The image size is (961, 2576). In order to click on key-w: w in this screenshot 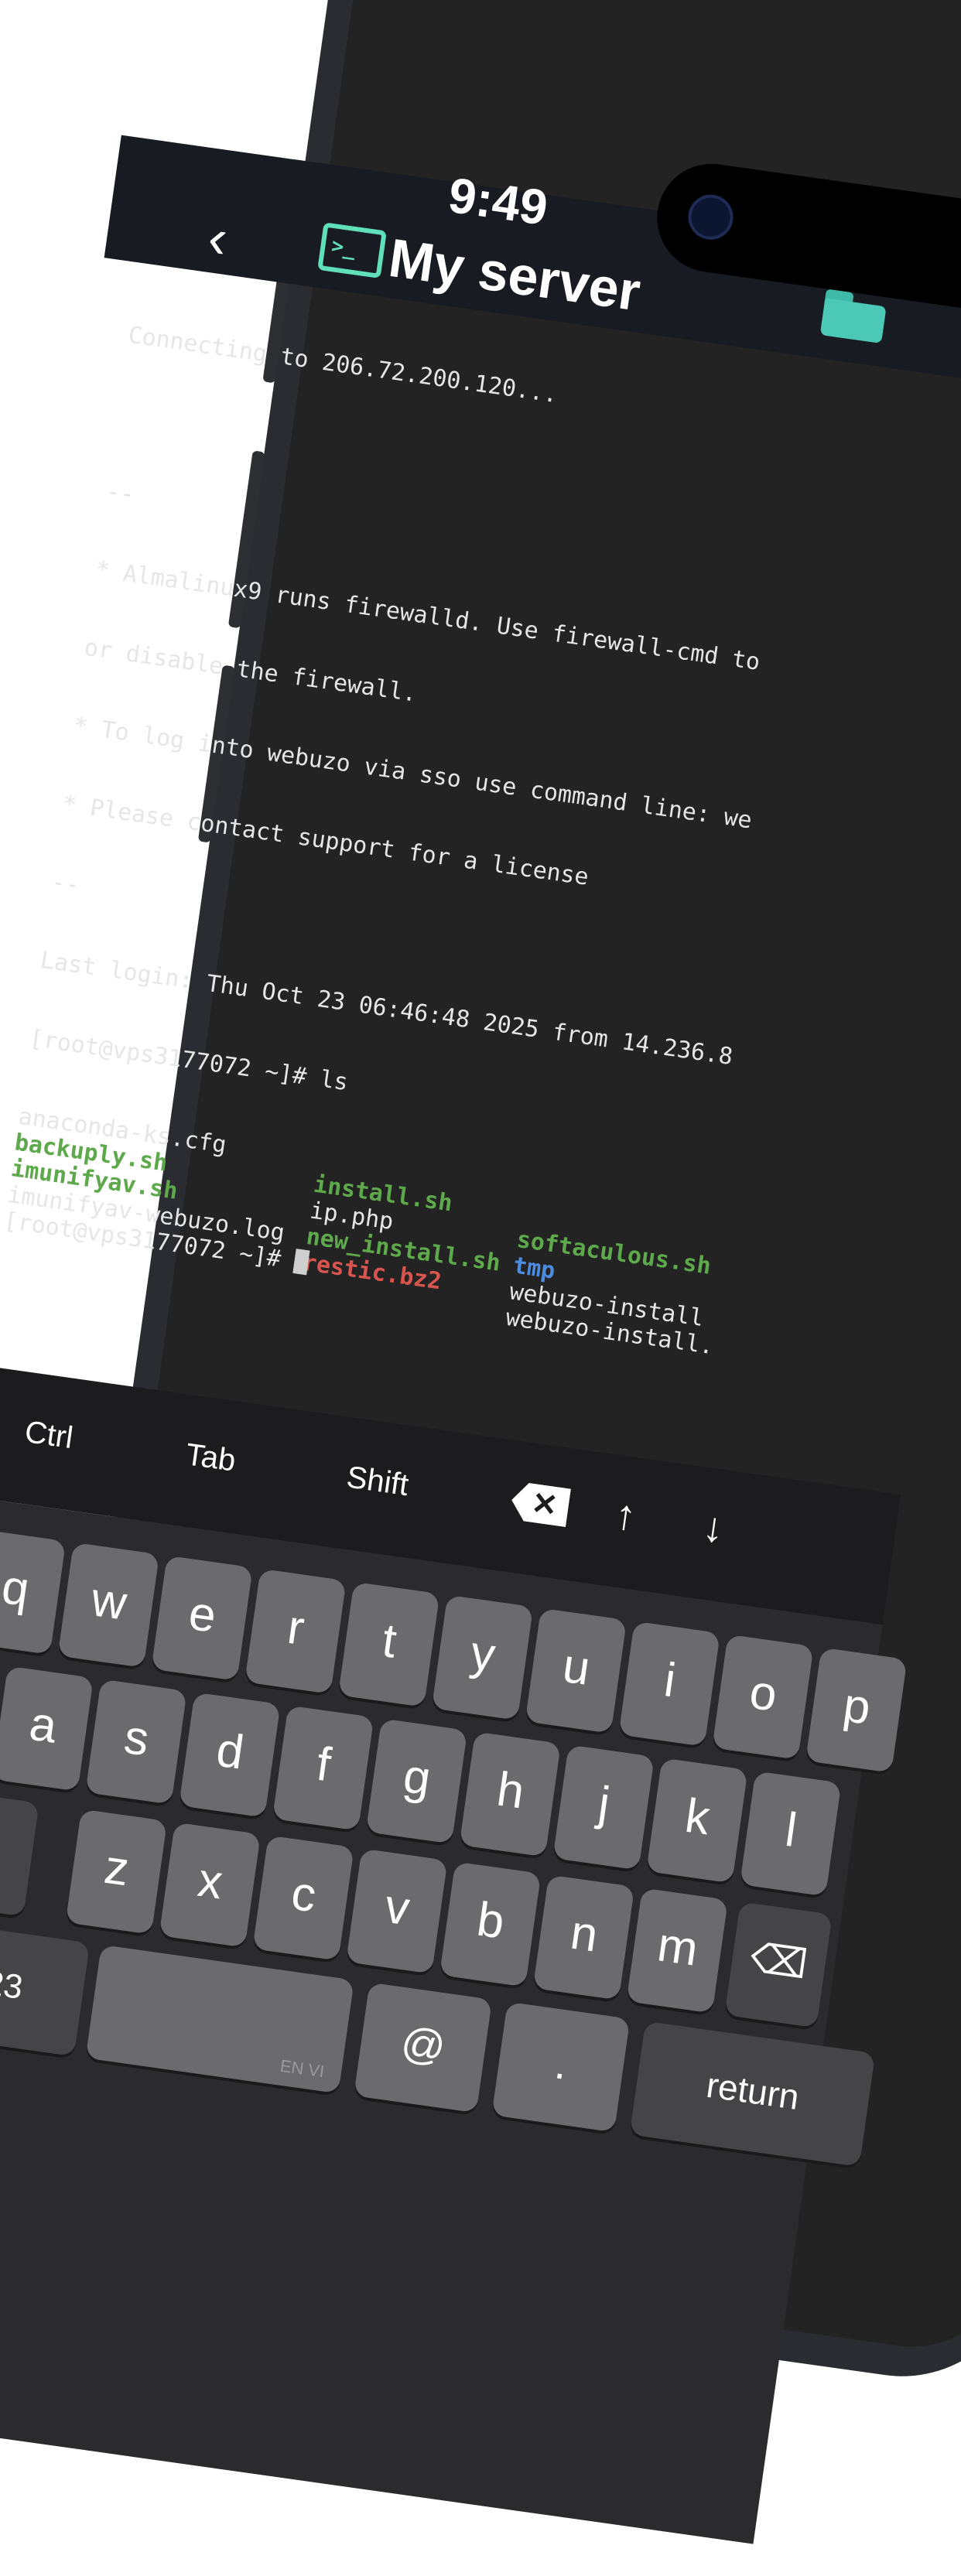, I will do `click(108, 1605)`.